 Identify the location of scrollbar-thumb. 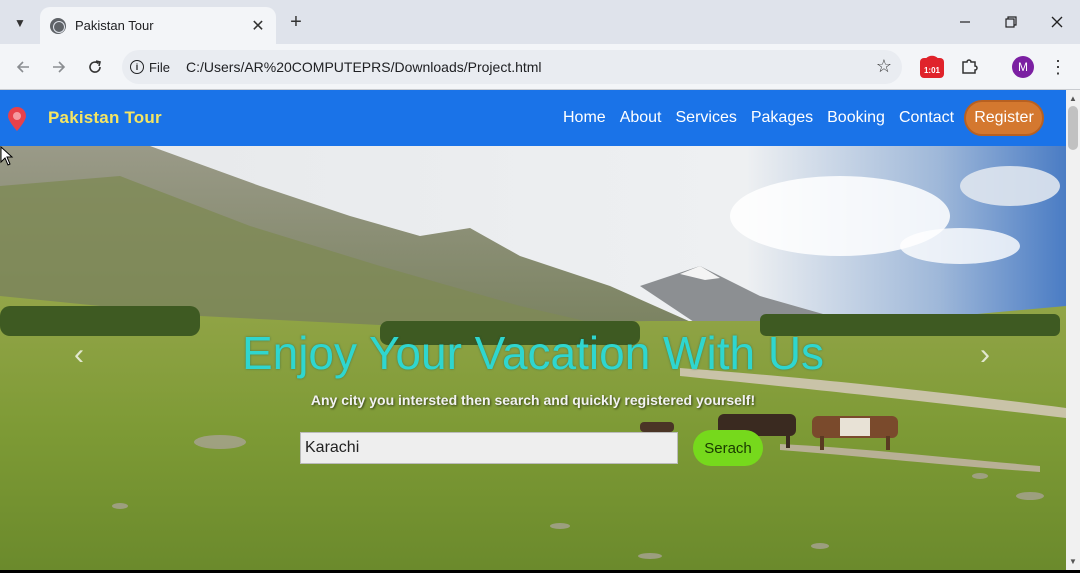
(1073, 128).